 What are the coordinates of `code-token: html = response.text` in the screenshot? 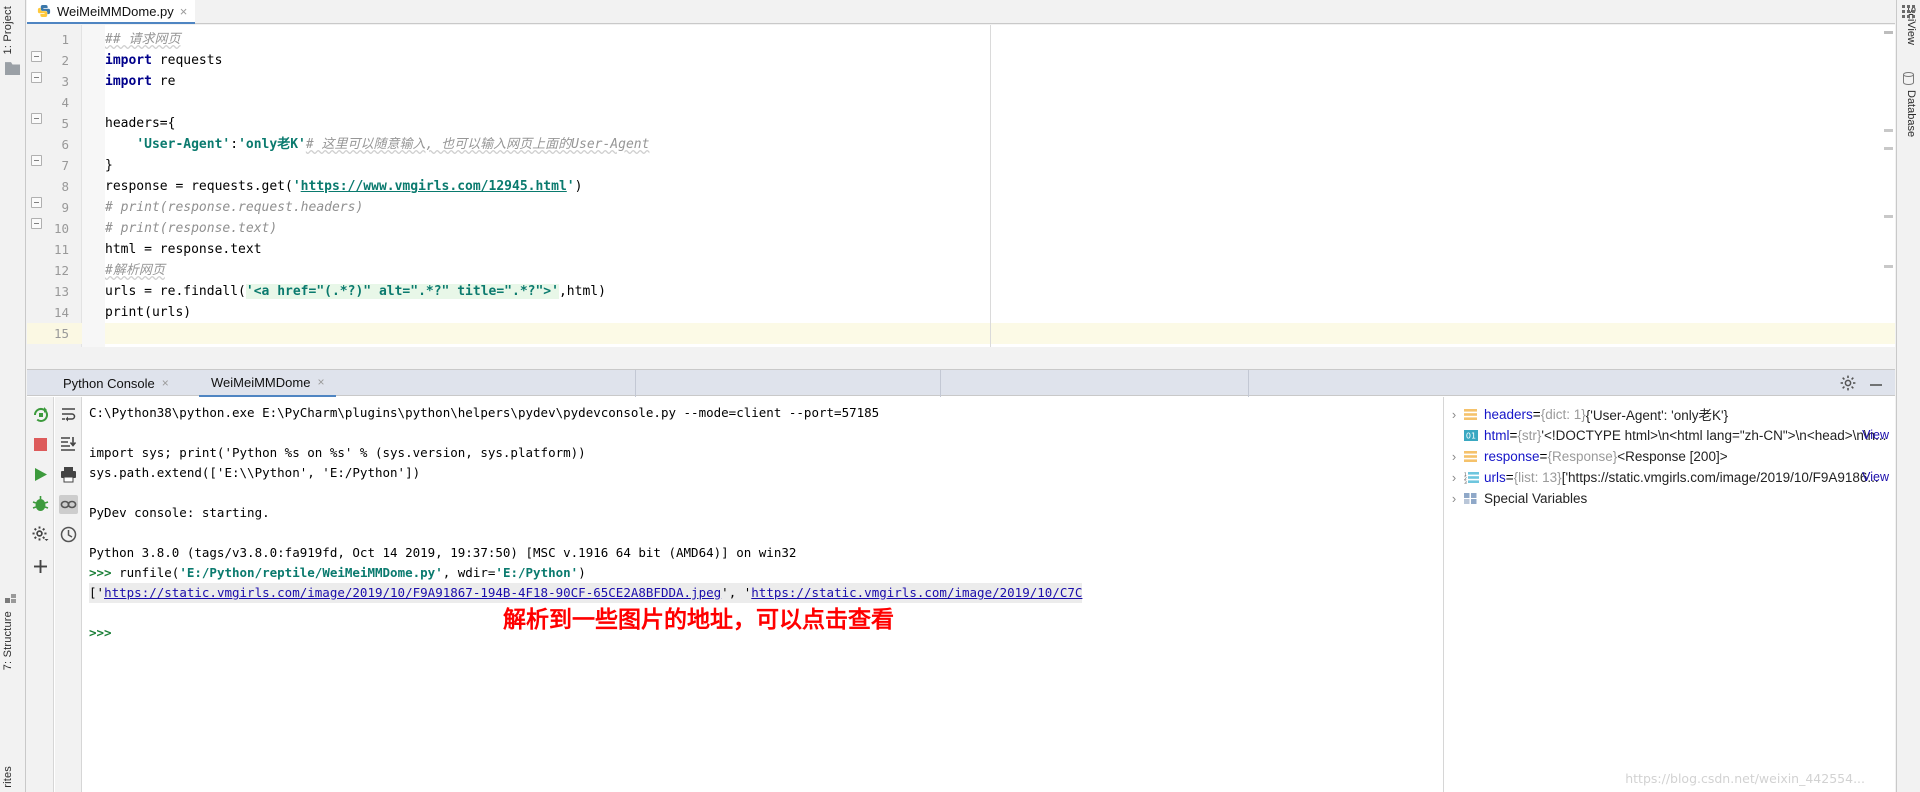 It's located at (183, 249).